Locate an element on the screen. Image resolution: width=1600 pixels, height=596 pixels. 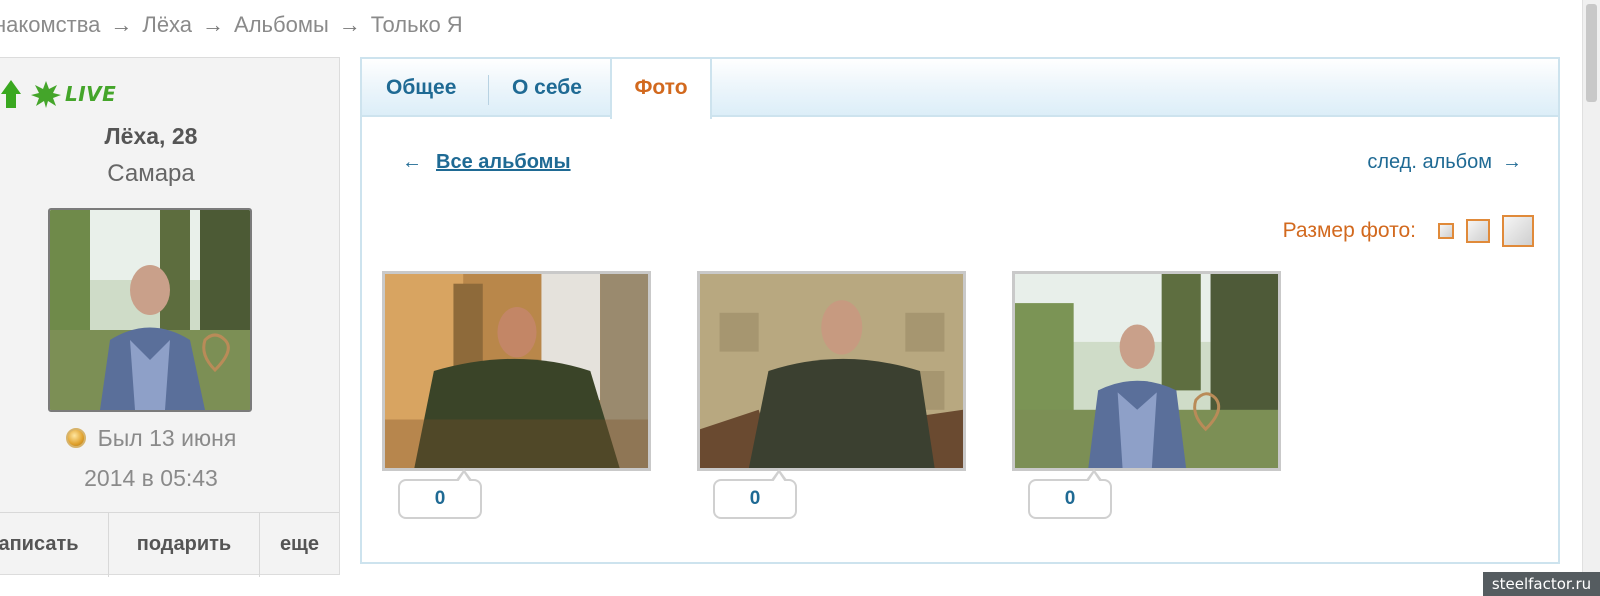
next-album-link: след. альбом → is located at coordinates (1444, 162).